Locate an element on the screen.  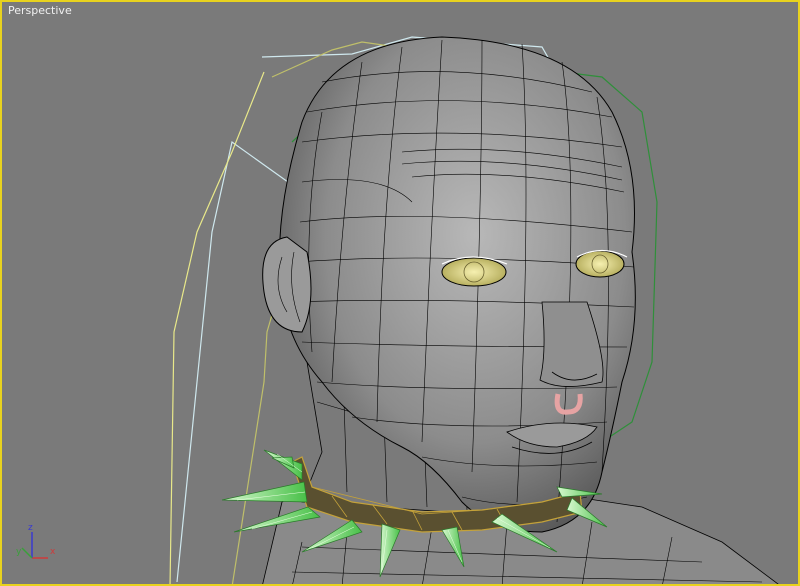
y-axis-label: y is located at coordinates (19, 552).